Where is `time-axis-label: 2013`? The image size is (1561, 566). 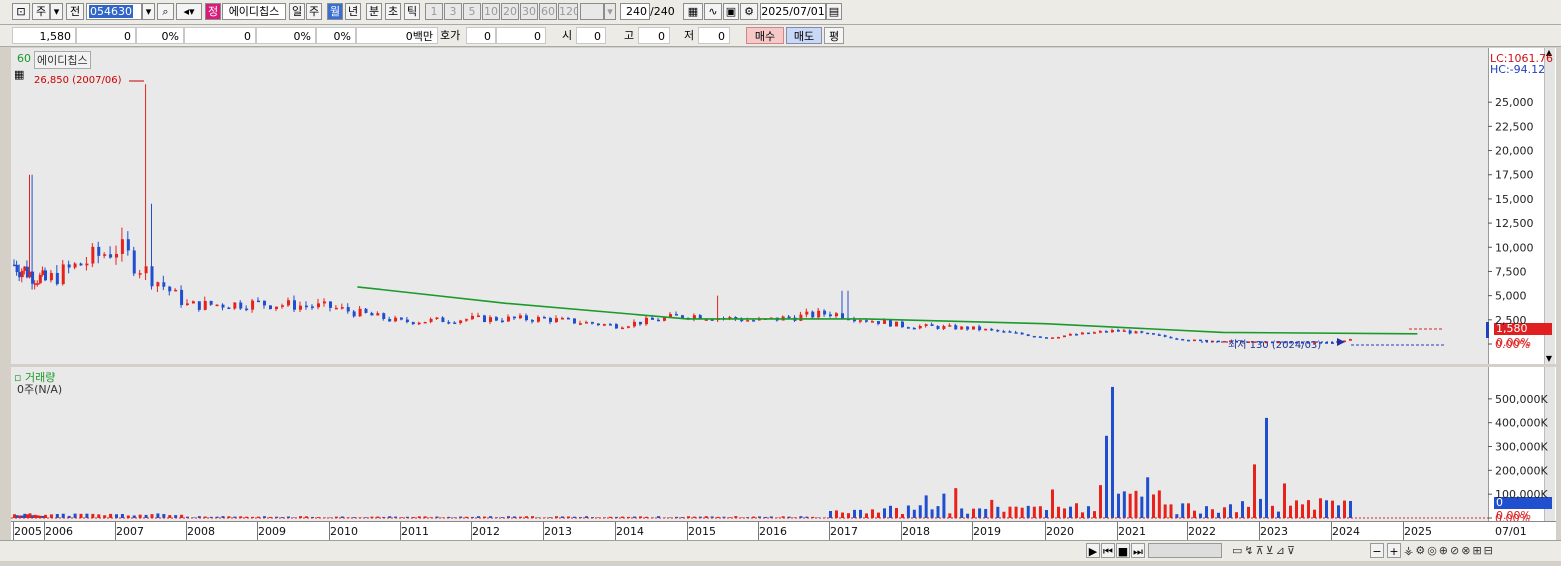 time-axis-label: 2013 is located at coordinates (558, 531).